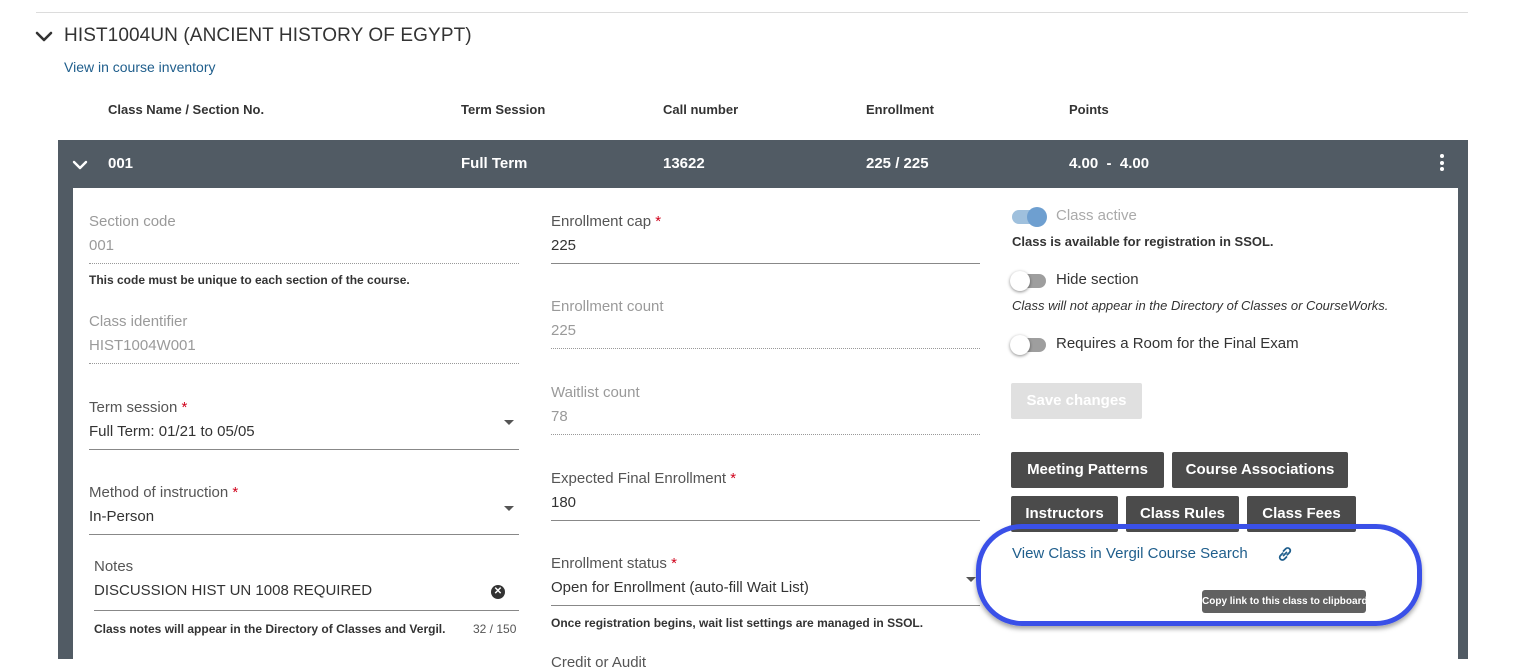 The image size is (1537, 671). Describe the element at coordinates (1029, 217) in the screenshot. I see `class-active-toggle` at that location.